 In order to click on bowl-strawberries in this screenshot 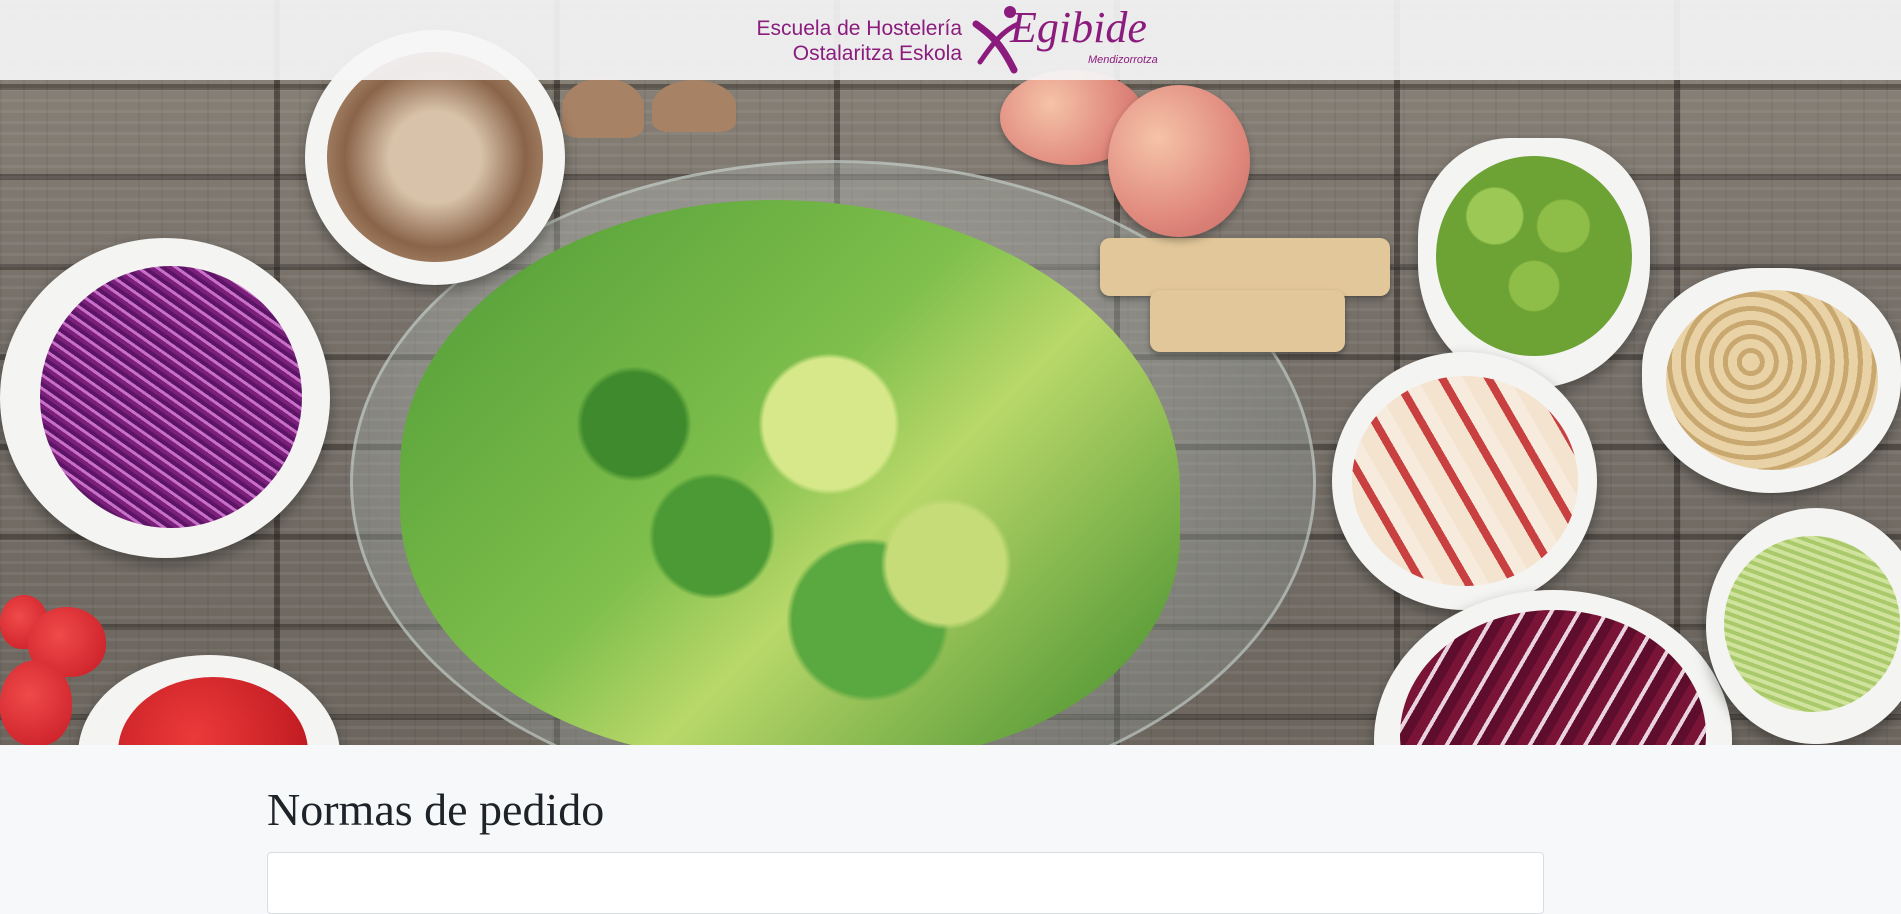, I will do `click(209, 700)`.